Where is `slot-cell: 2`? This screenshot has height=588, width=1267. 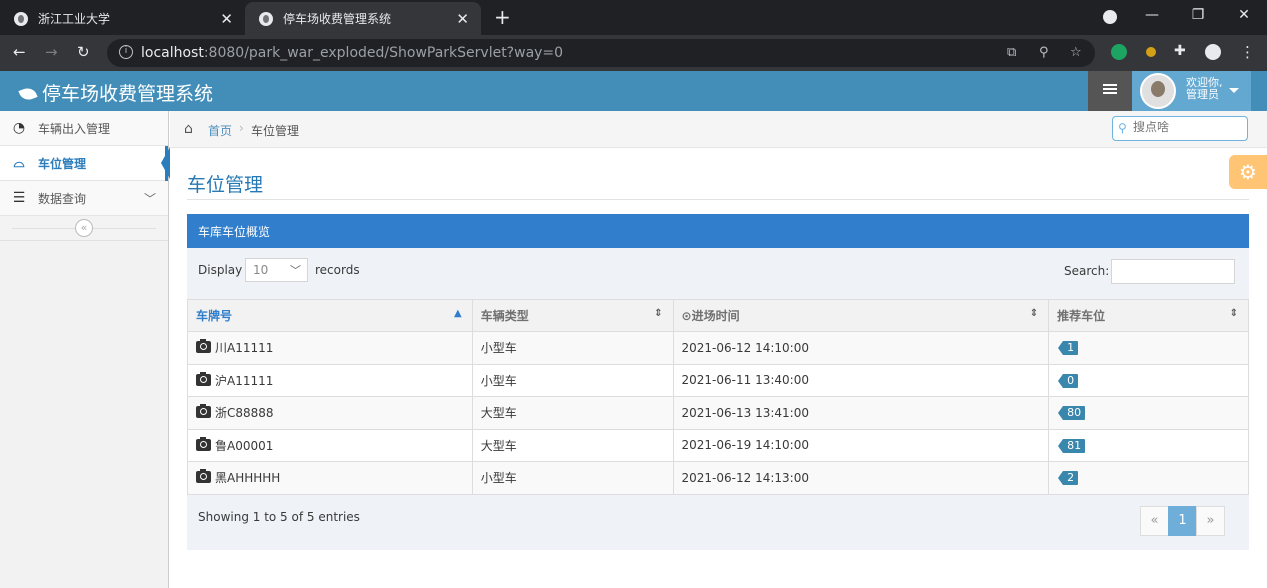
slot-cell: 2 is located at coordinates (1148, 478).